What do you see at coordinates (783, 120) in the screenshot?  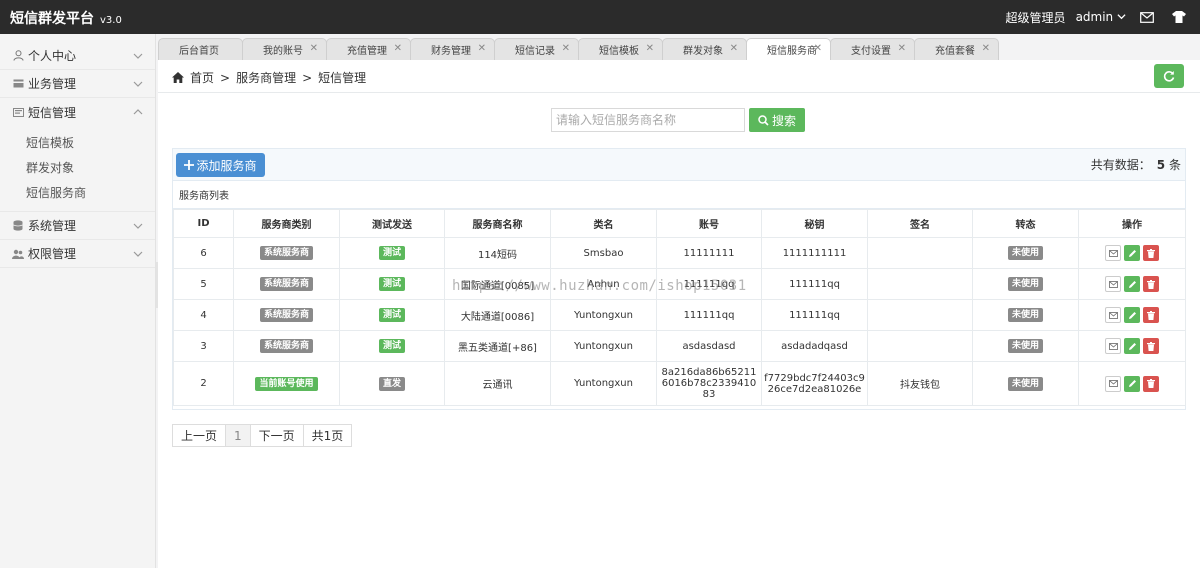 I see `search-button-label: 搜索` at bounding box center [783, 120].